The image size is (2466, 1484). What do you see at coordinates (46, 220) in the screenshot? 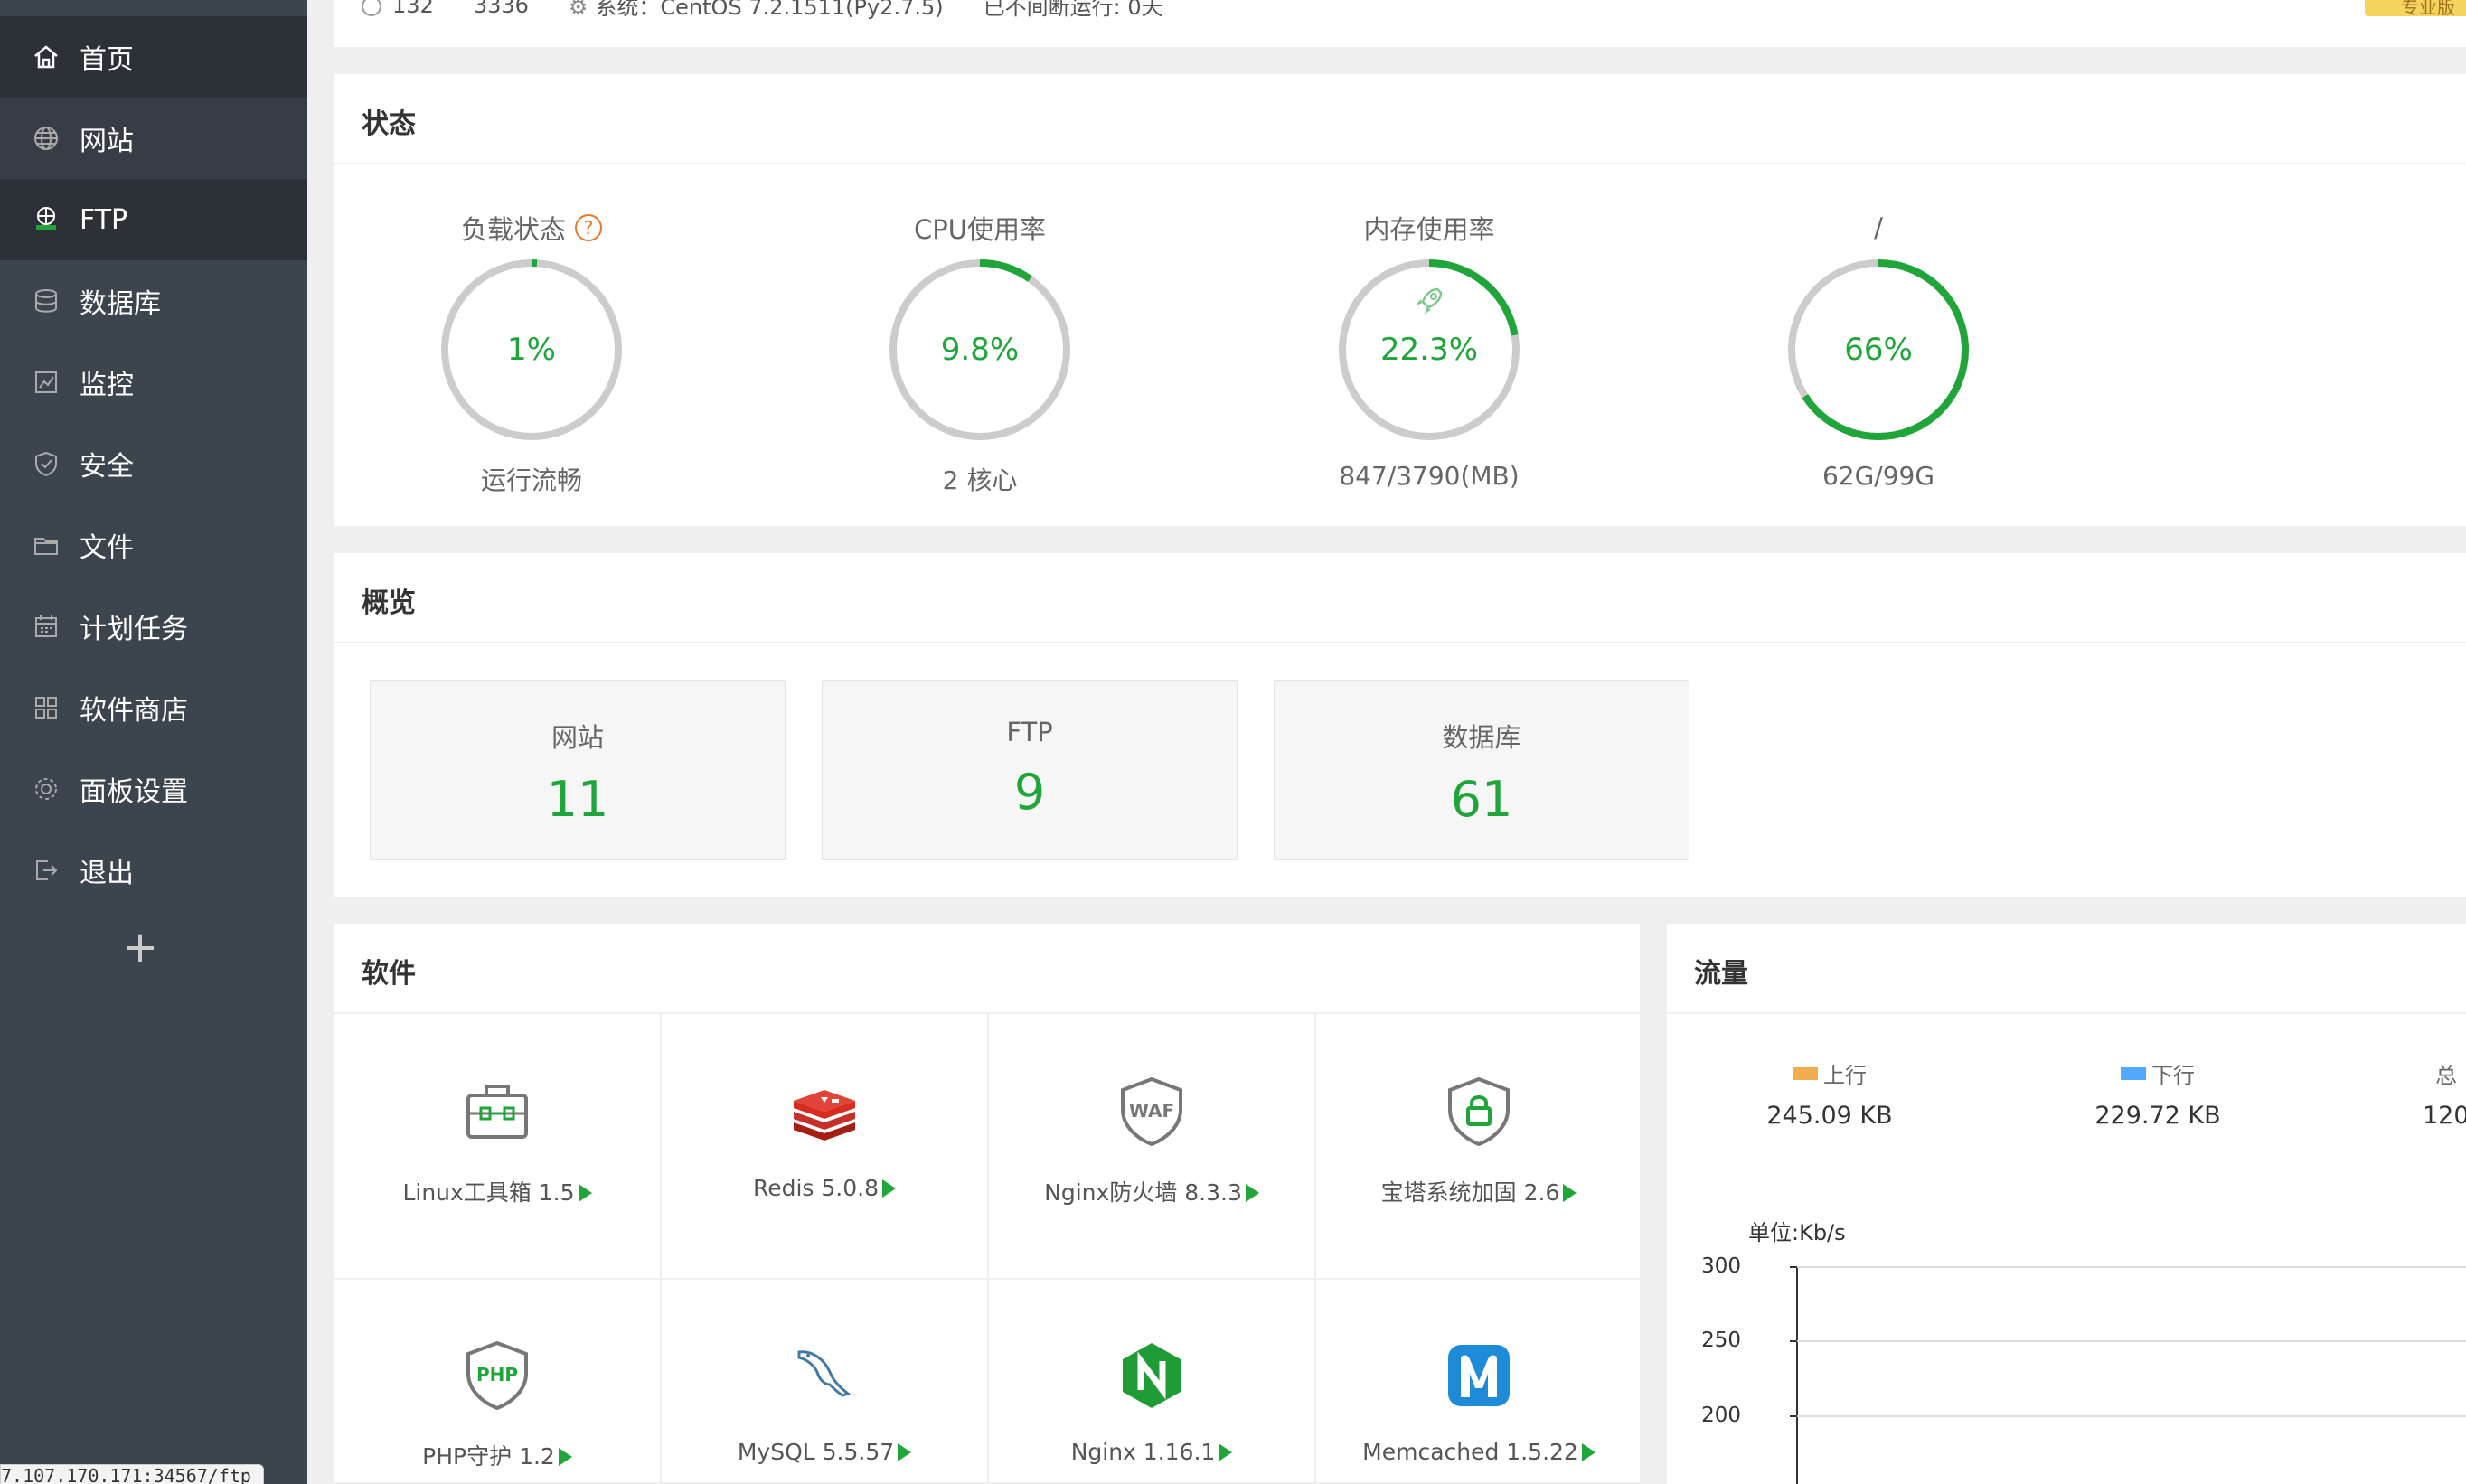
I see `ftp-icon` at bounding box center [46, 220].